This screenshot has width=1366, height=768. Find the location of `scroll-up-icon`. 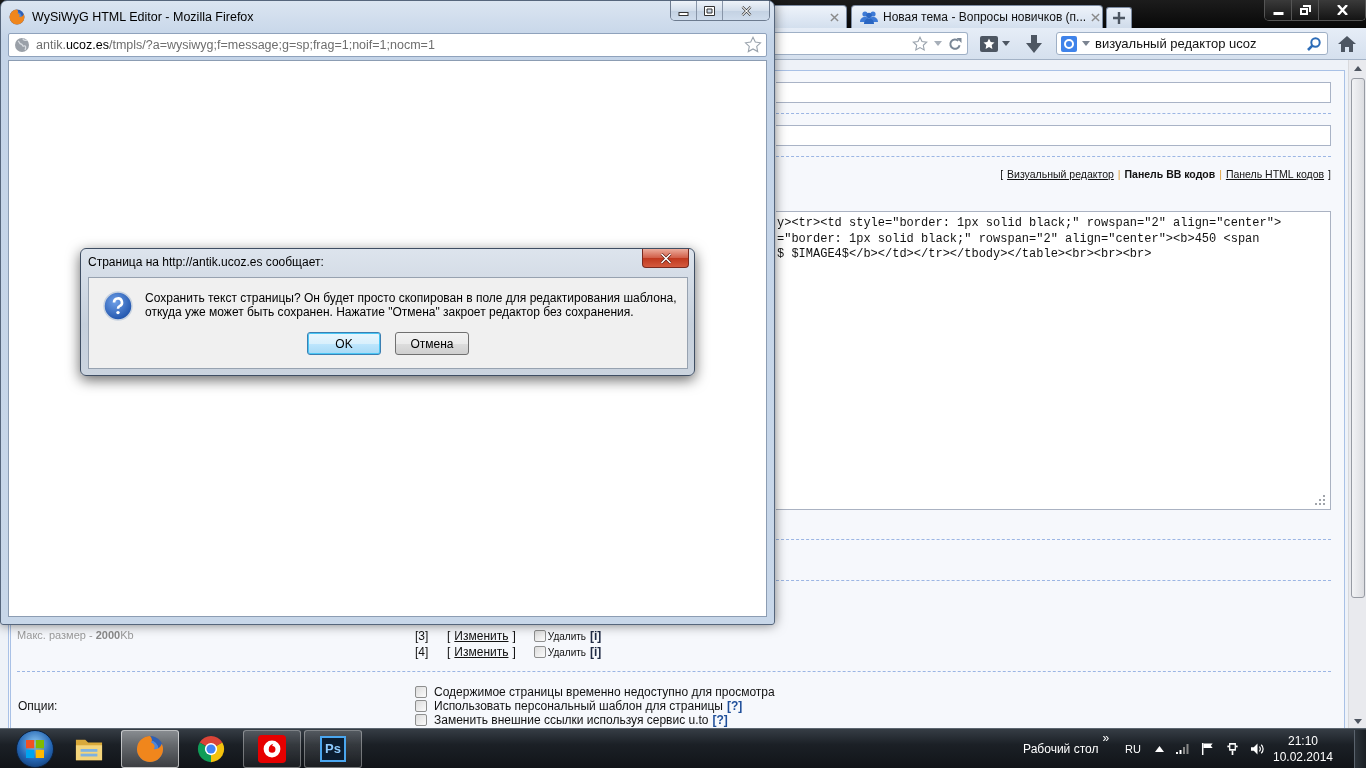

scroll-up-icon is located at coordinates (1357, 68).